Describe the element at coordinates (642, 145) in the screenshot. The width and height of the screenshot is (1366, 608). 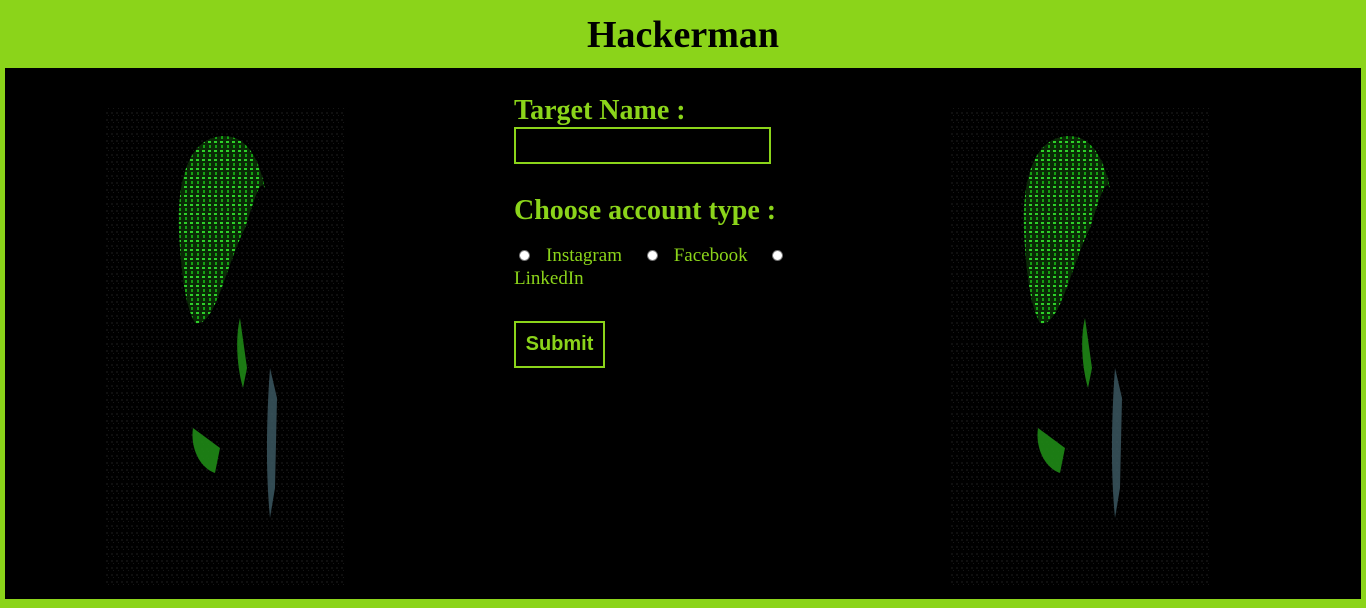
I see `target-name-input` at that location.